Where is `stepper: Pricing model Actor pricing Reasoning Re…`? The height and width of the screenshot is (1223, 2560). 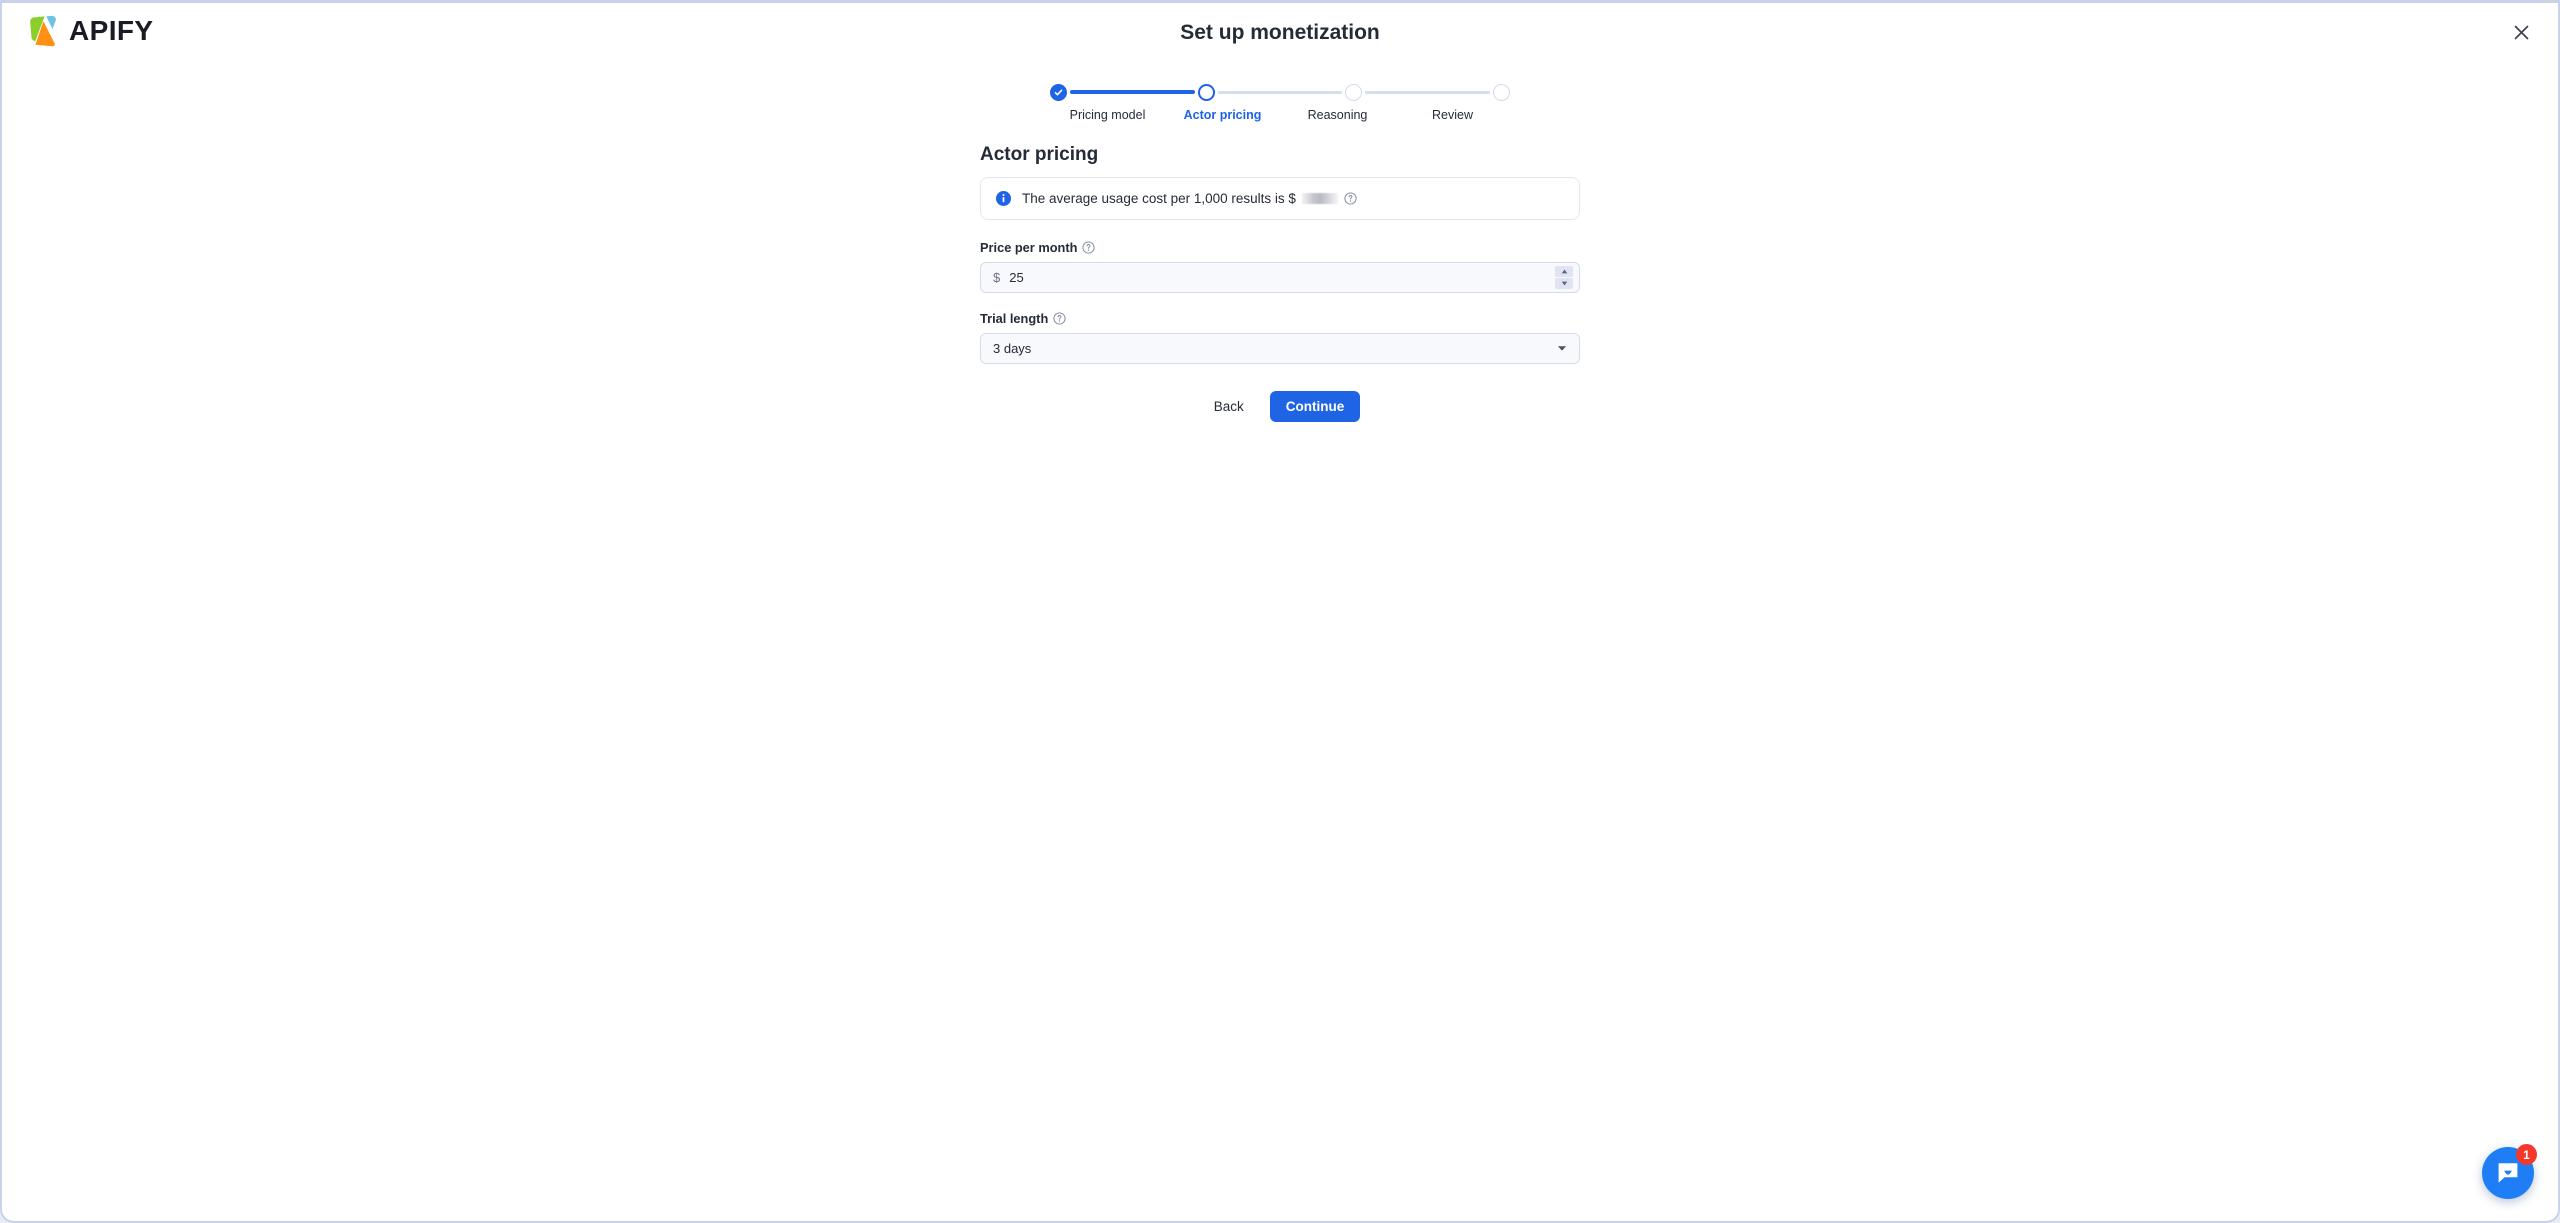
stepper: Pricing model Actor pricing Reasoning Re… is located at coordinates (1280, 101).